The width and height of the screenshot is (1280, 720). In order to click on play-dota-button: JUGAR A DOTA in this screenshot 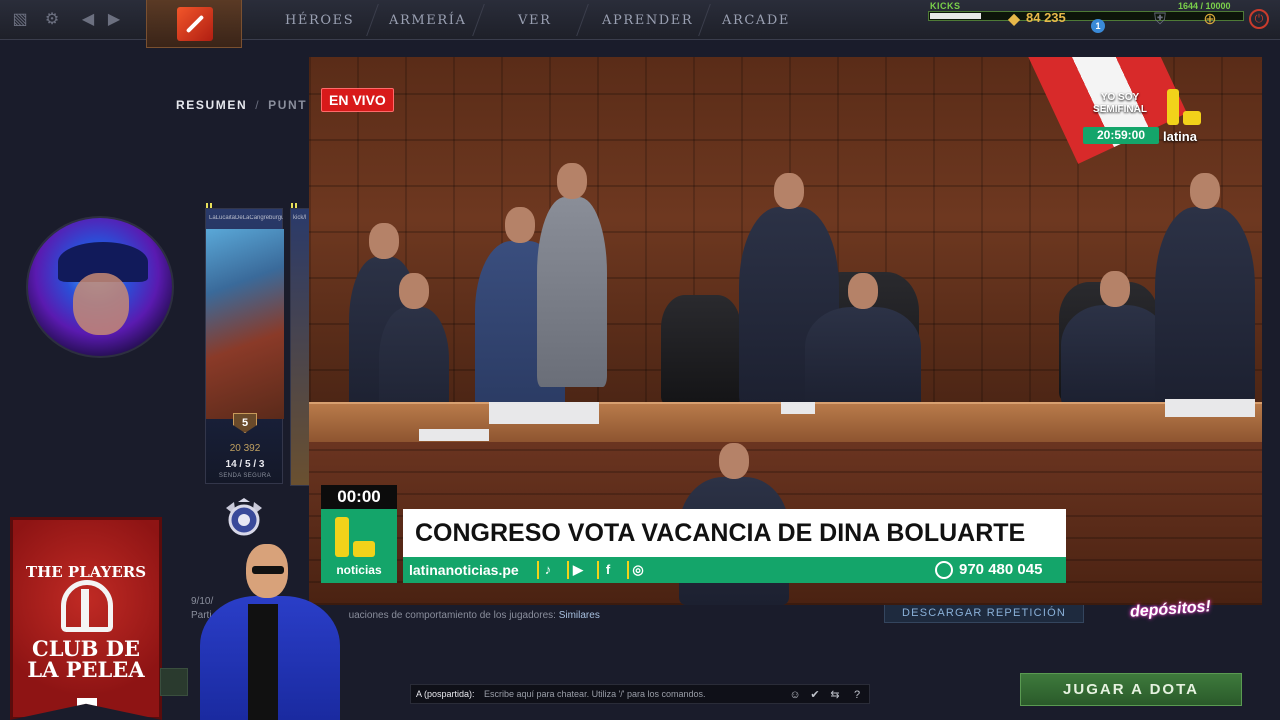, I will do `click(1131, 689)`.